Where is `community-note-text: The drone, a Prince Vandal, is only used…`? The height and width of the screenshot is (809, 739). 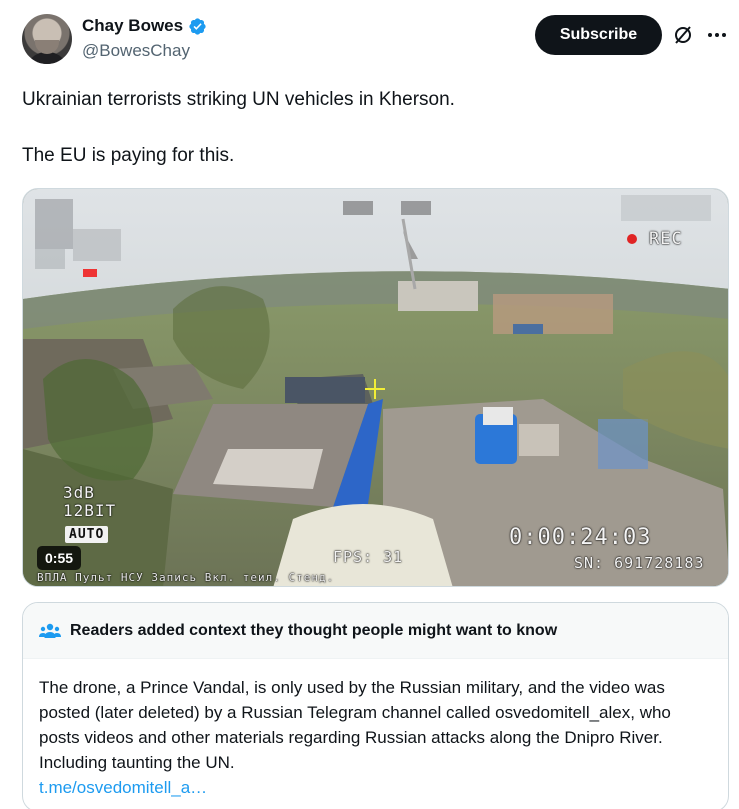
community-note-text: The drone, a Prince Vandal, is only used… is located at coordinates (355, 725).